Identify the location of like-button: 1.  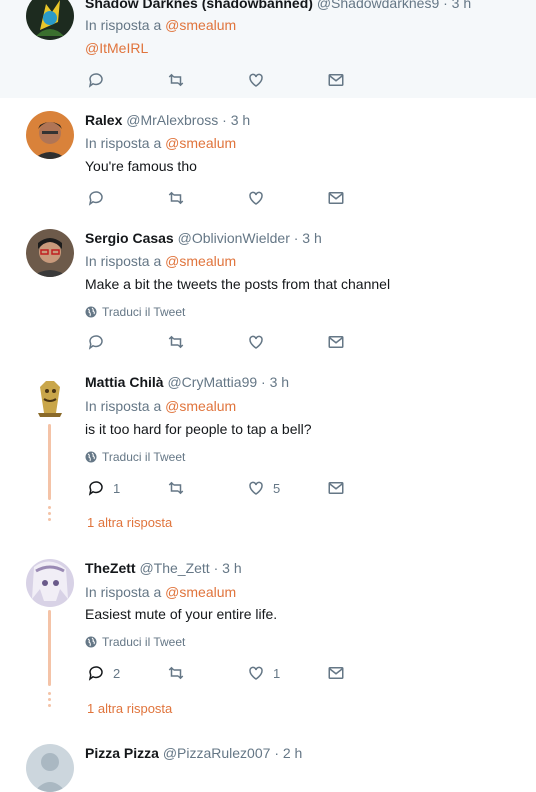
(263, 673).